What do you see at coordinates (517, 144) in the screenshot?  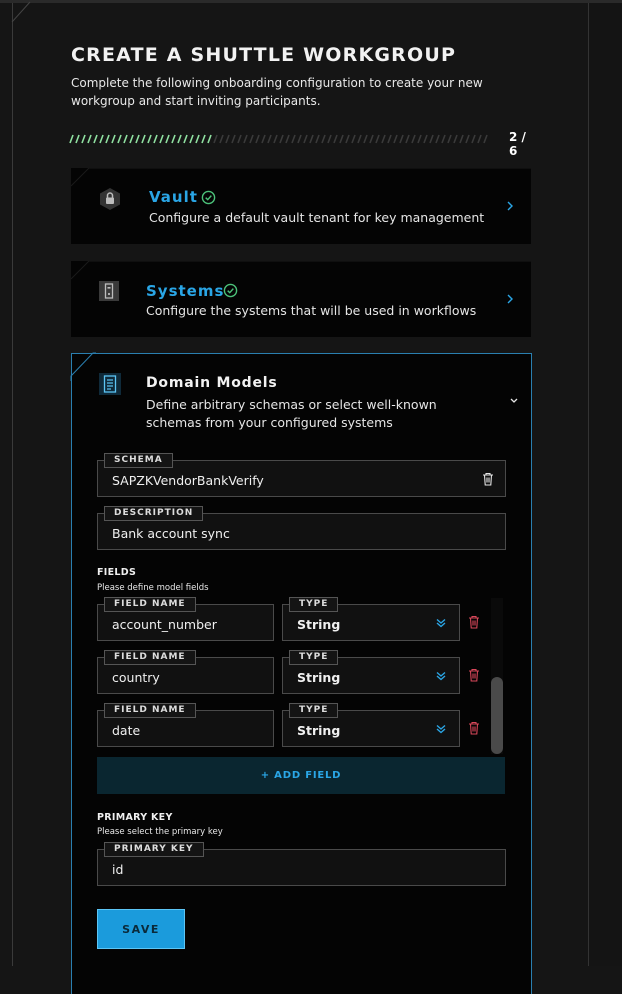 I see `progress-count: 2 / 6` at bounding box center [517, 144].